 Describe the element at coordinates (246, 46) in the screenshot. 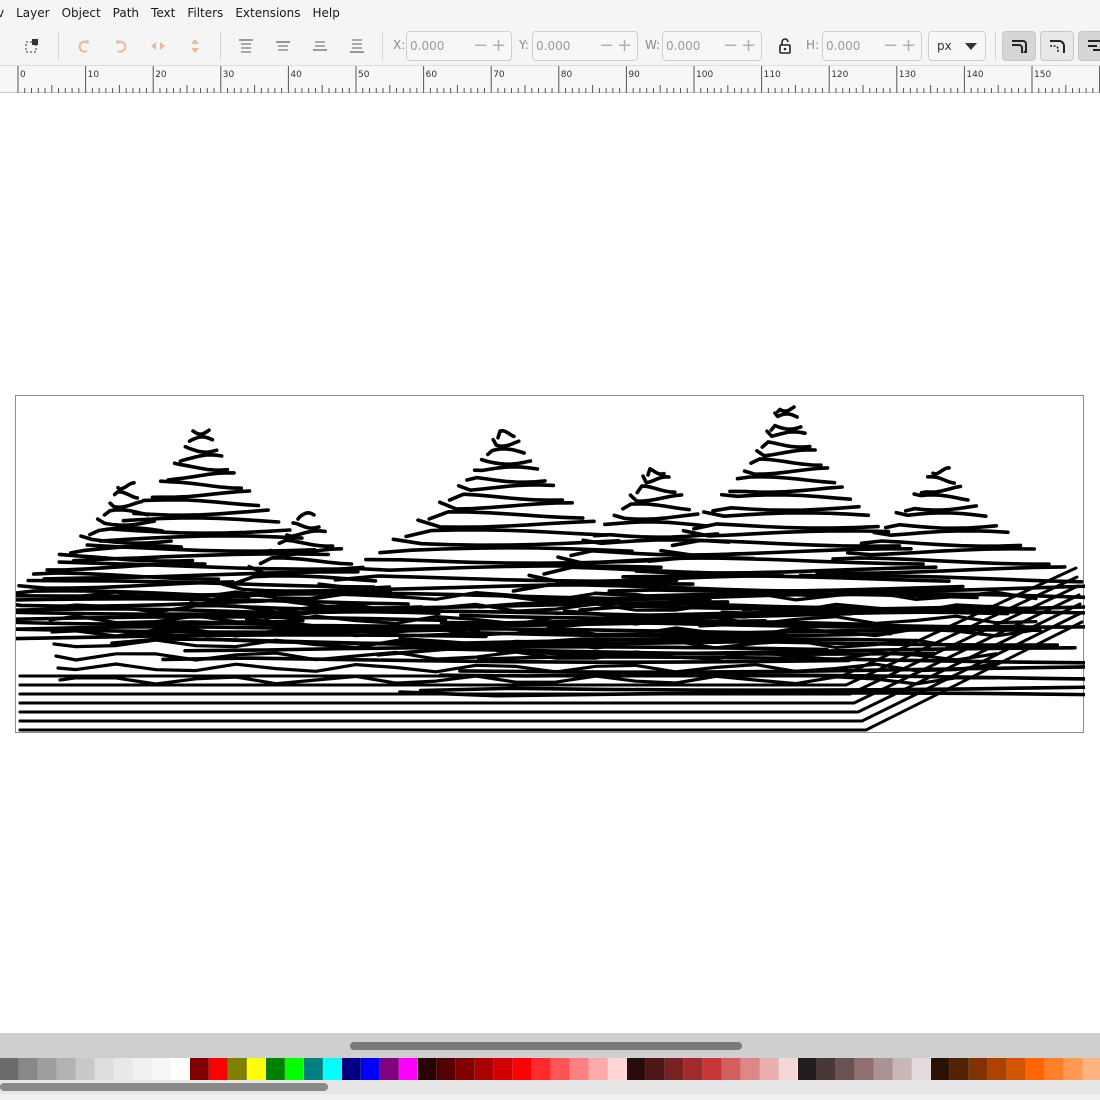

I see `raise-to-top-icon` at that location.